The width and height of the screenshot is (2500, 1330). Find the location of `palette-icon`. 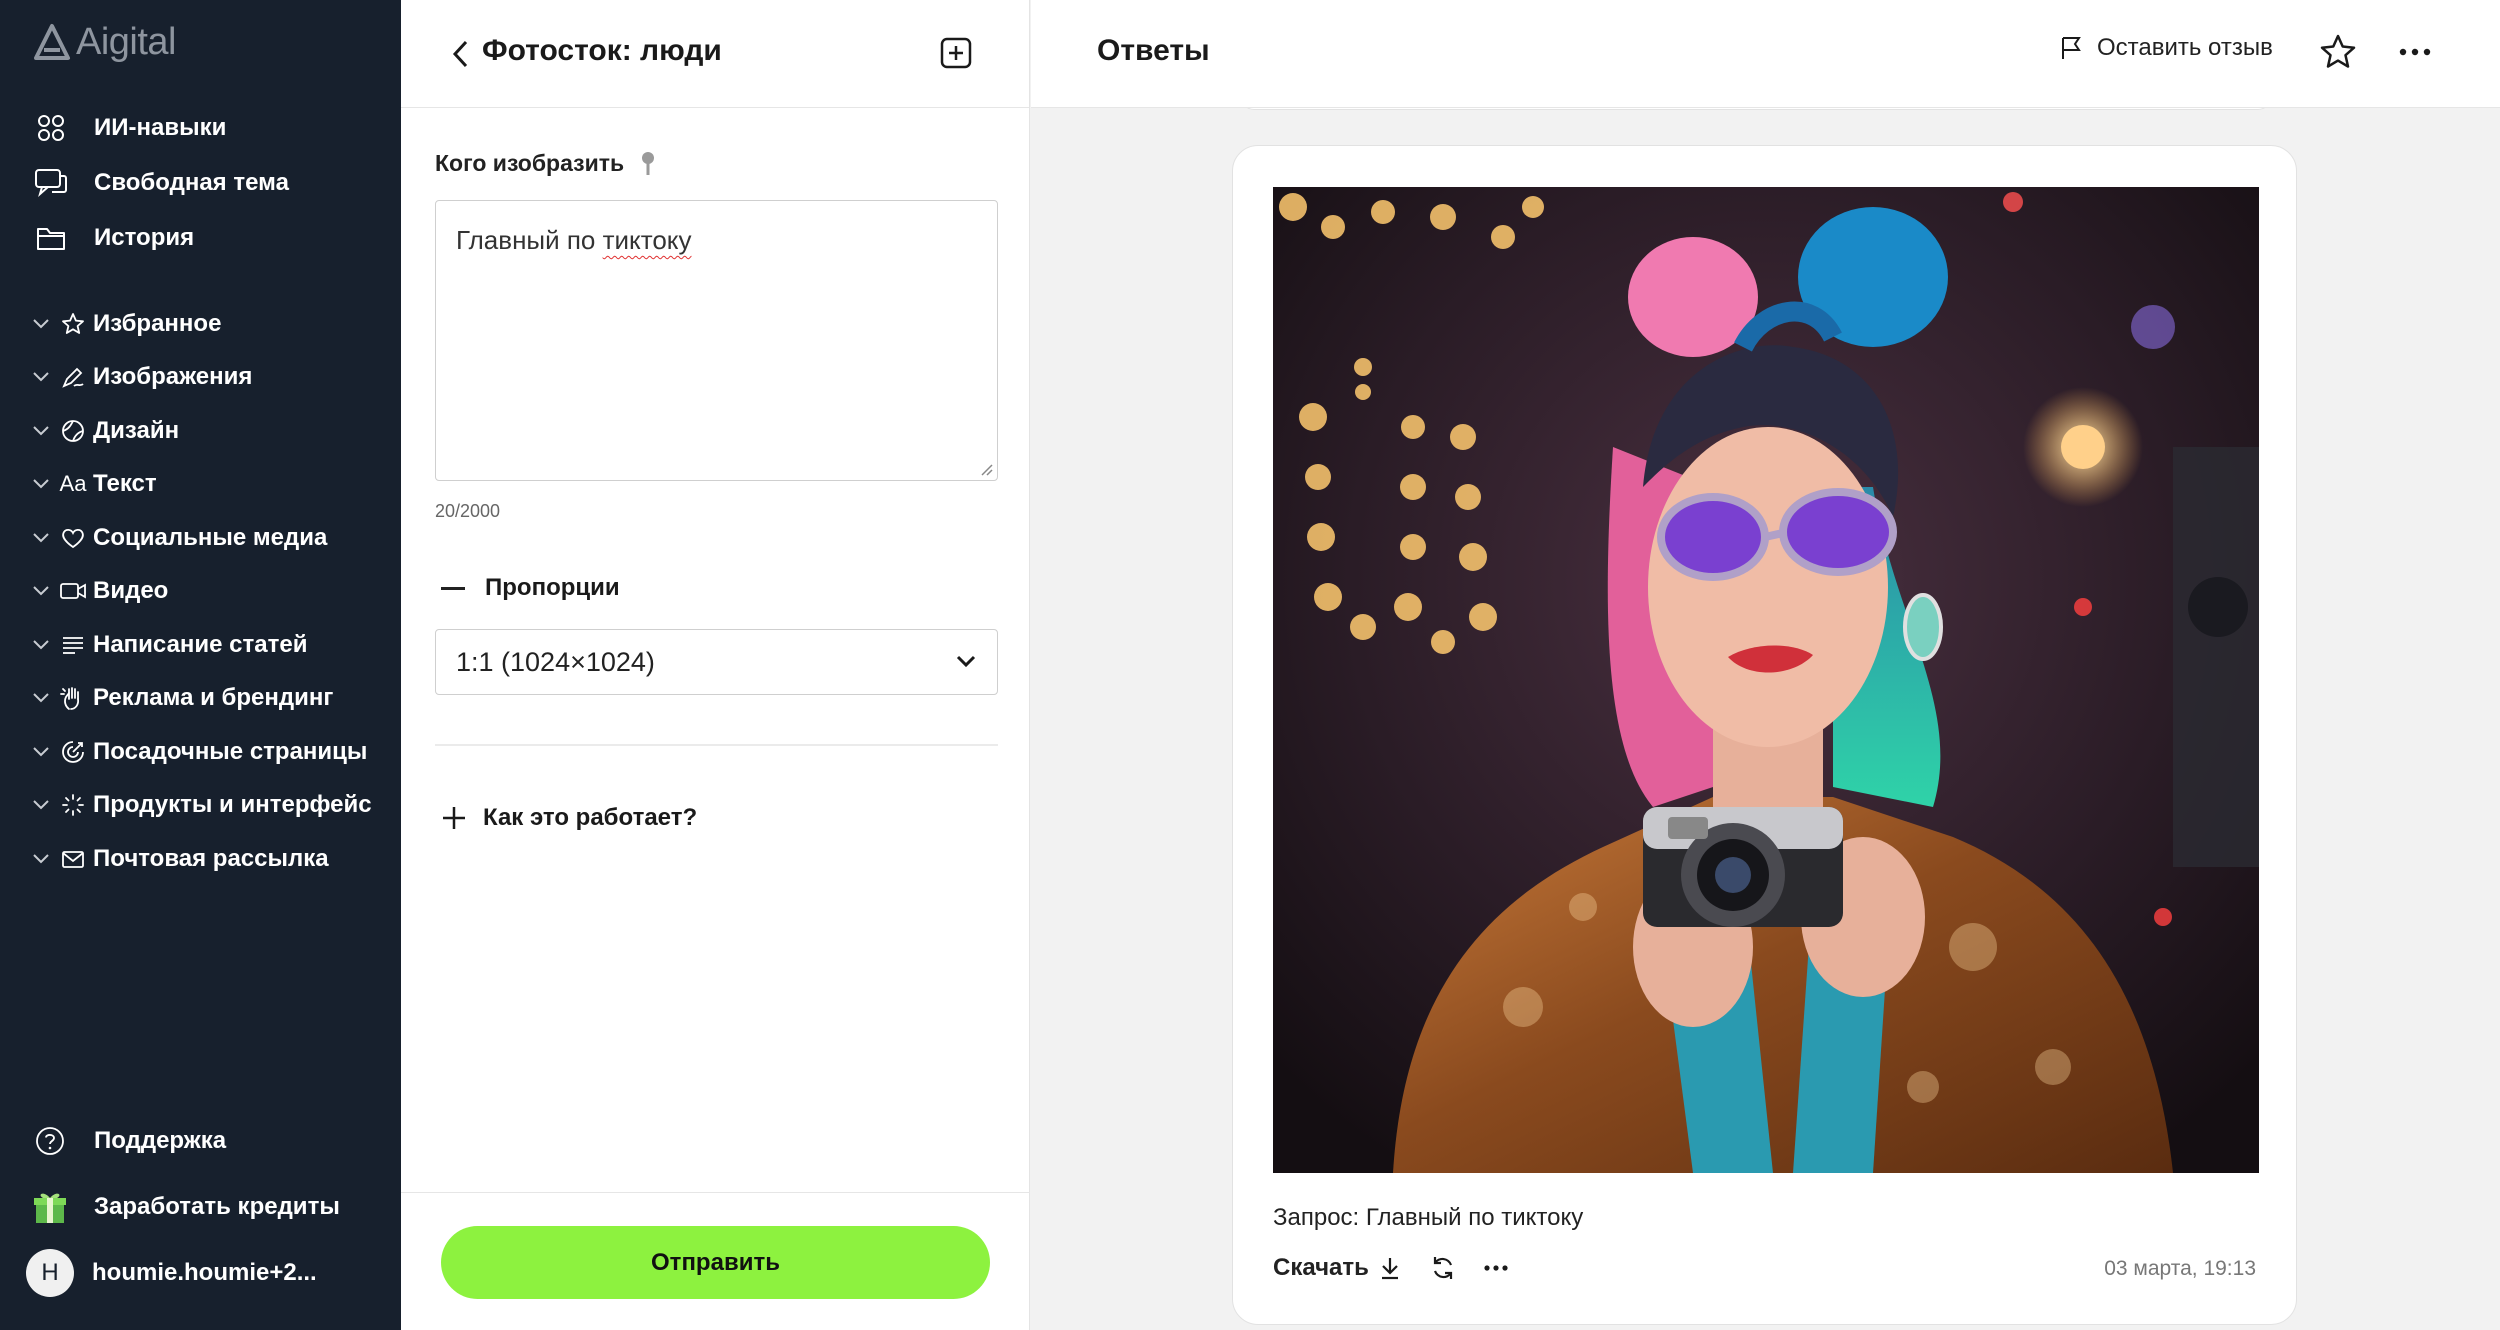

palette-icon is located at coordinates (73, 431).